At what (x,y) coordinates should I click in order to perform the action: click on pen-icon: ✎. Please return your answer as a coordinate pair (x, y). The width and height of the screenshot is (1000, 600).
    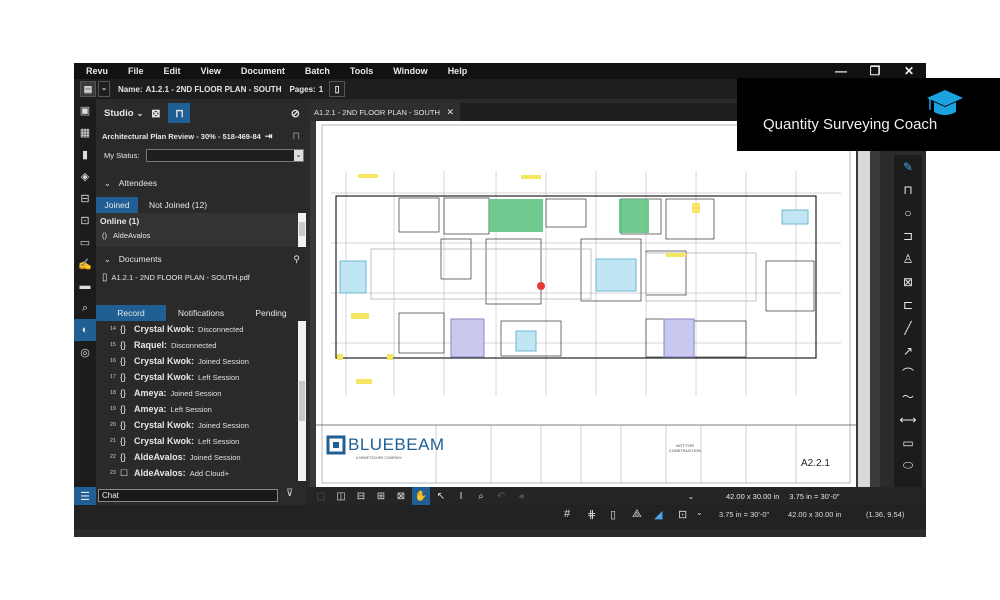
    Looking at the image, I should click on (908, 166).